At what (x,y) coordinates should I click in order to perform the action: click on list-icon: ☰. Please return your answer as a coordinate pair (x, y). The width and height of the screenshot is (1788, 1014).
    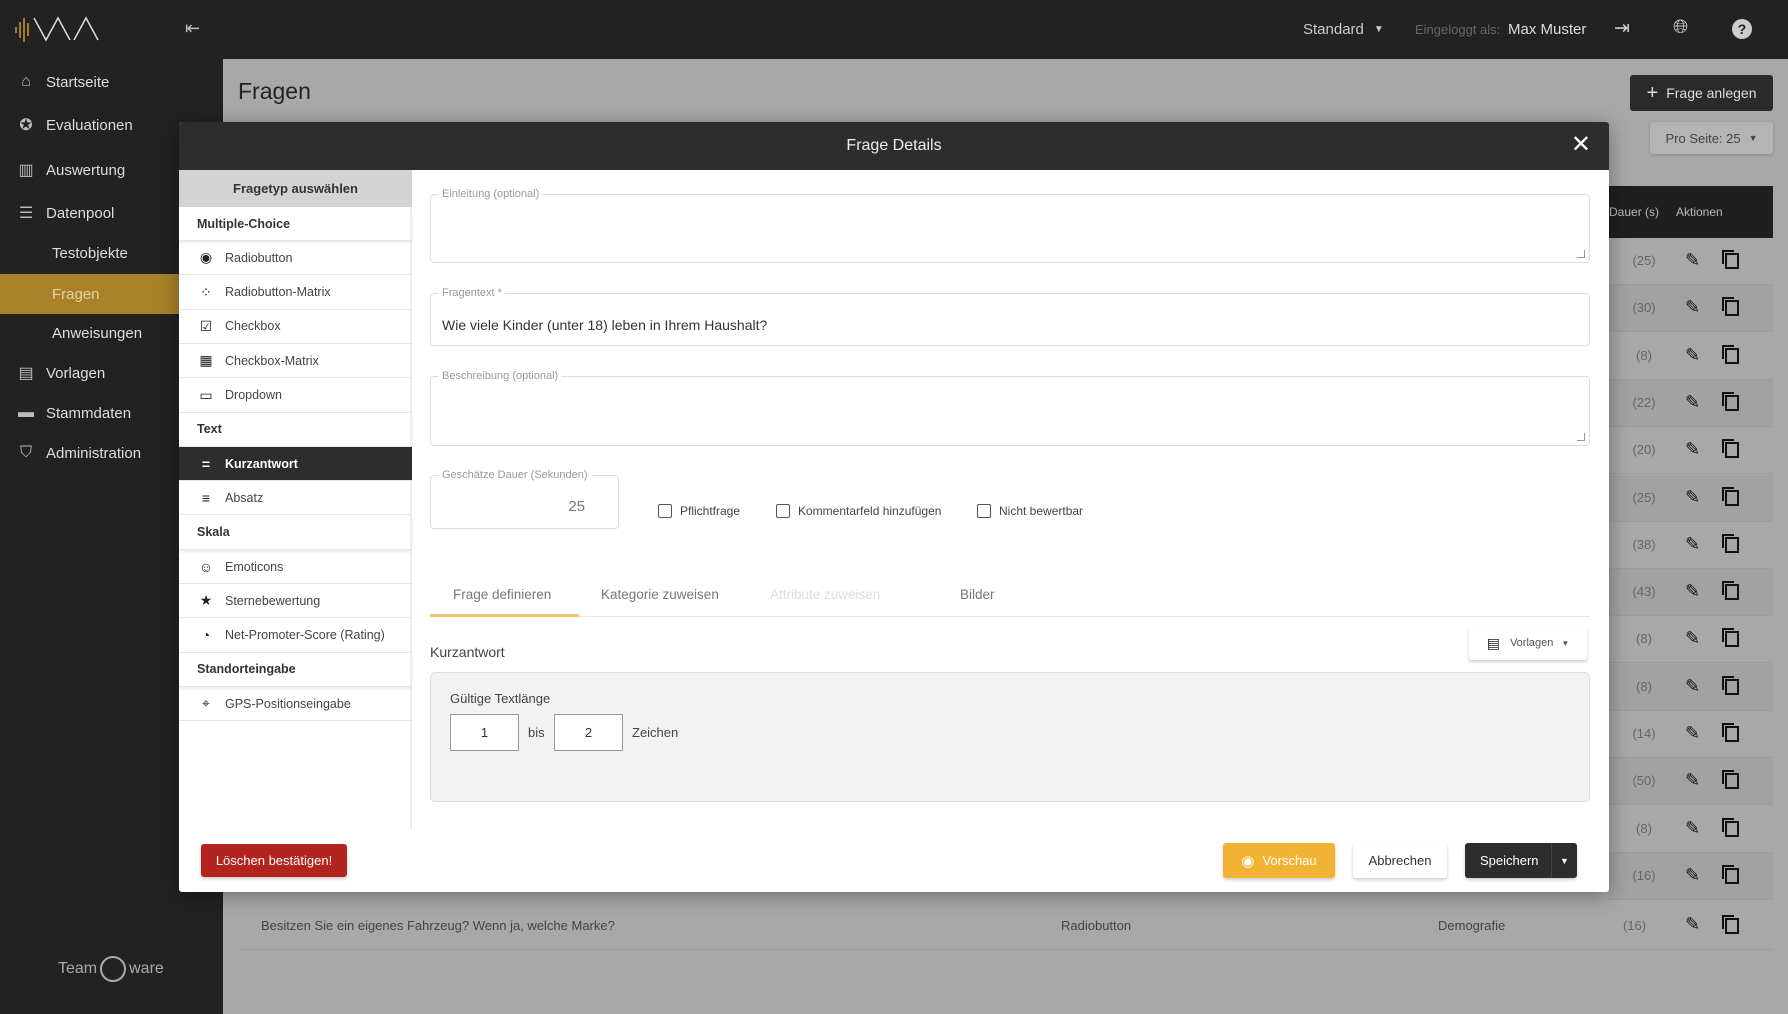
    Looking at the image, I should click on (26, 213).